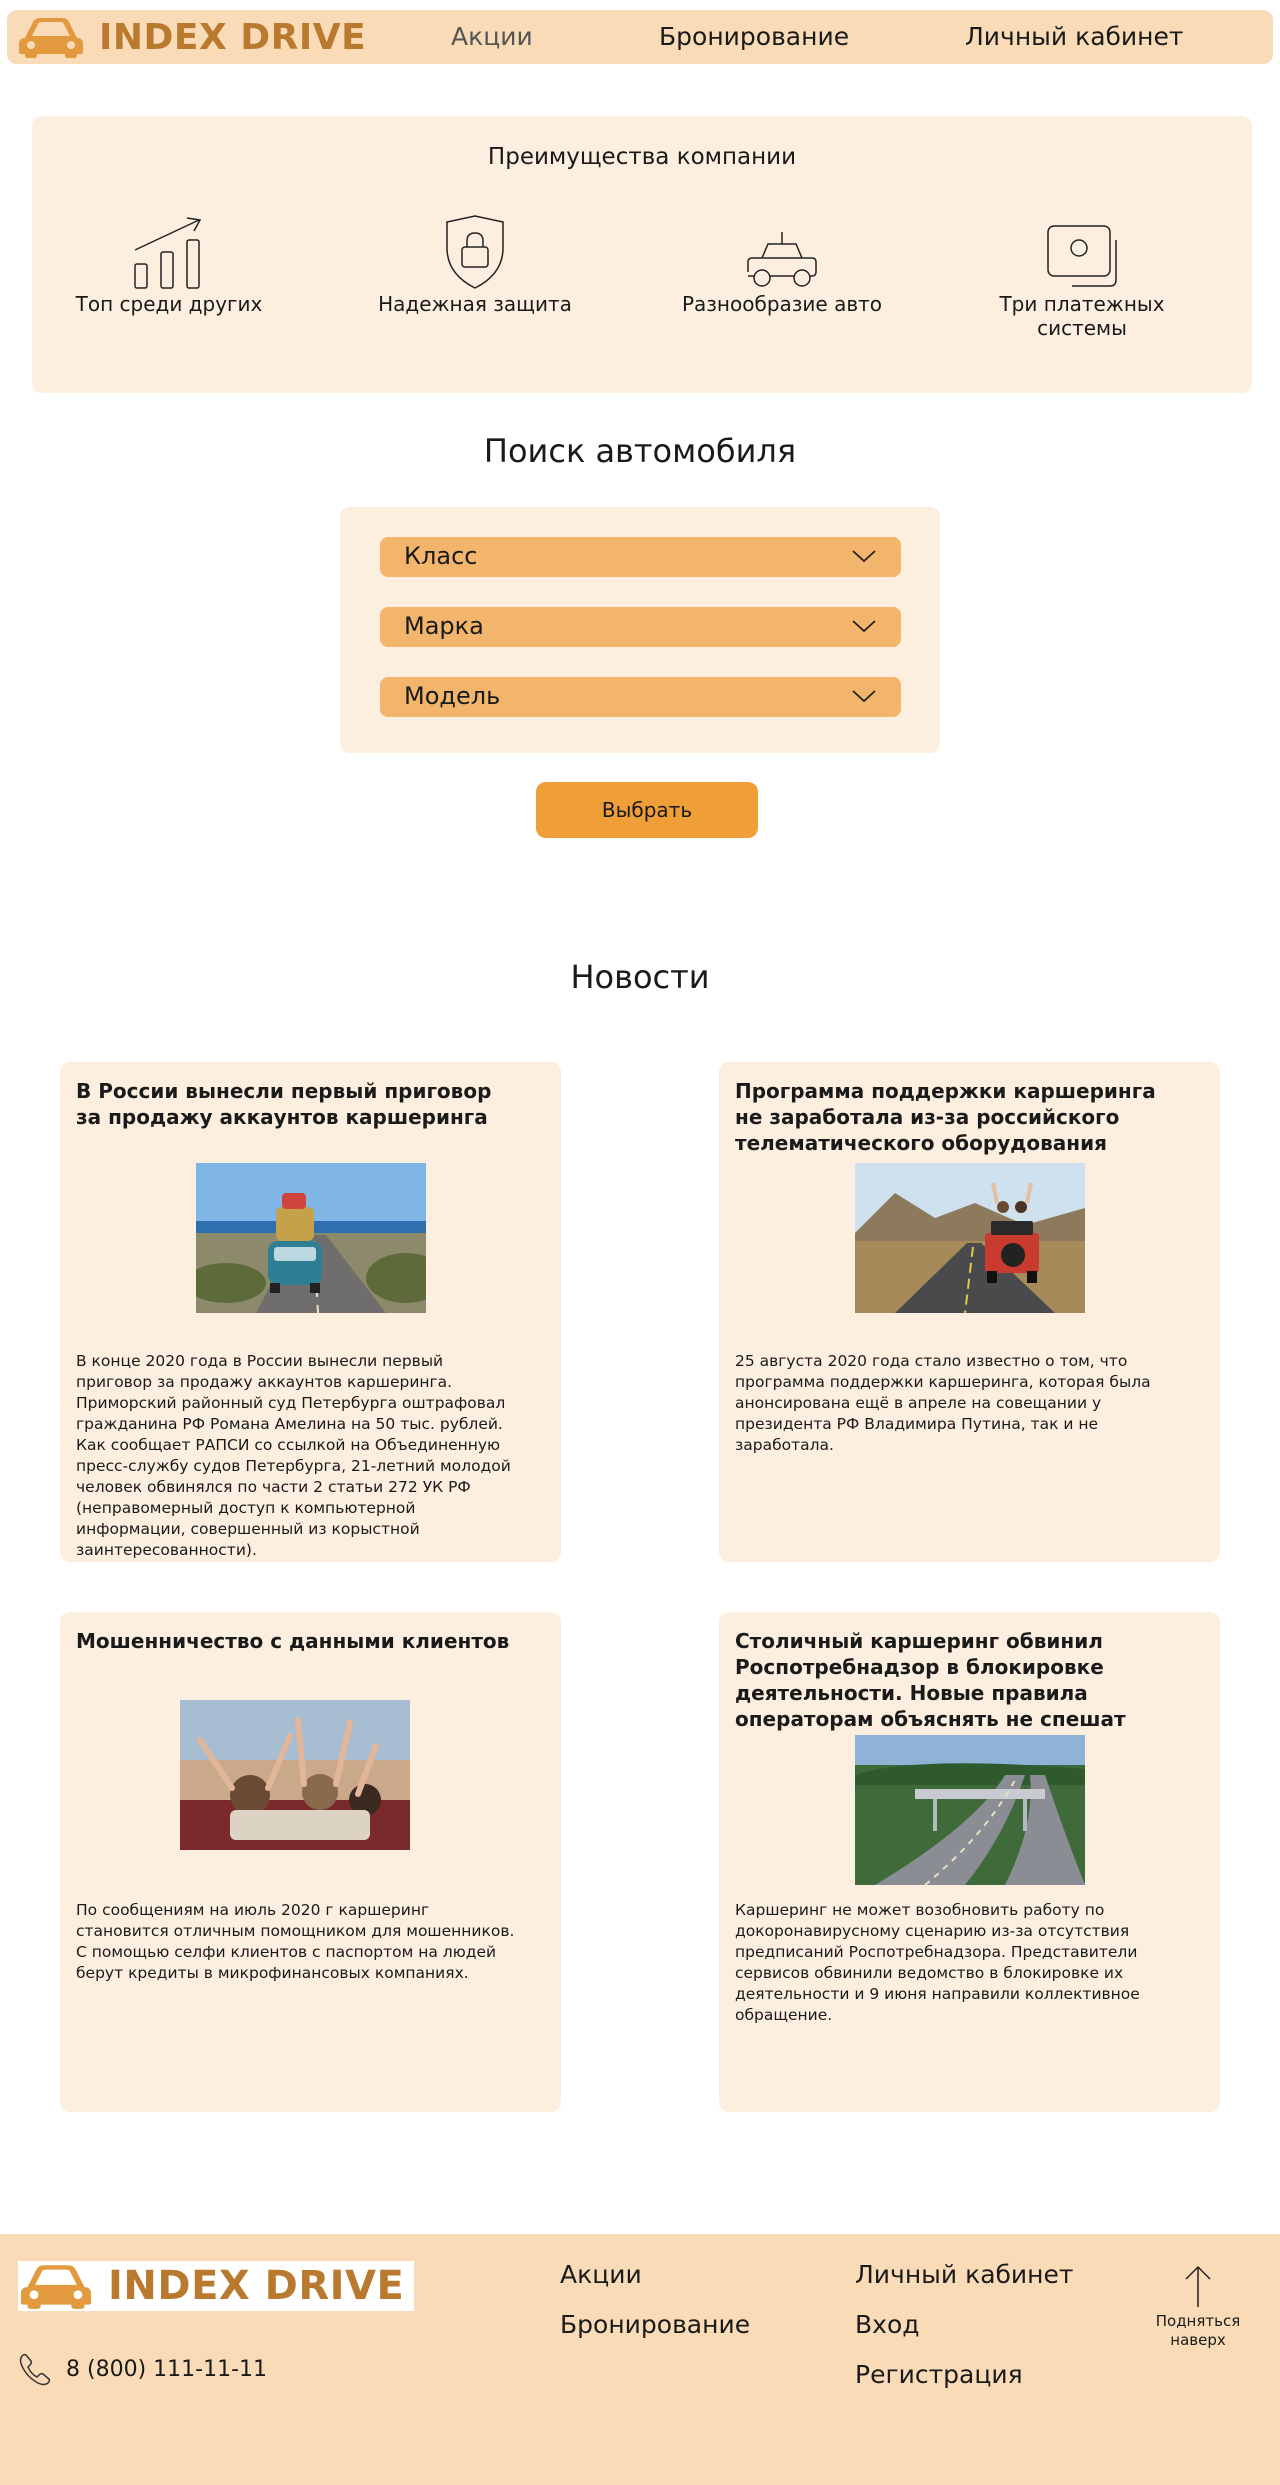 Image resolution: width=1280 pixels, height=2485 pixels. I want to click on advantage-label: Топ среди других, so click(169, 304).